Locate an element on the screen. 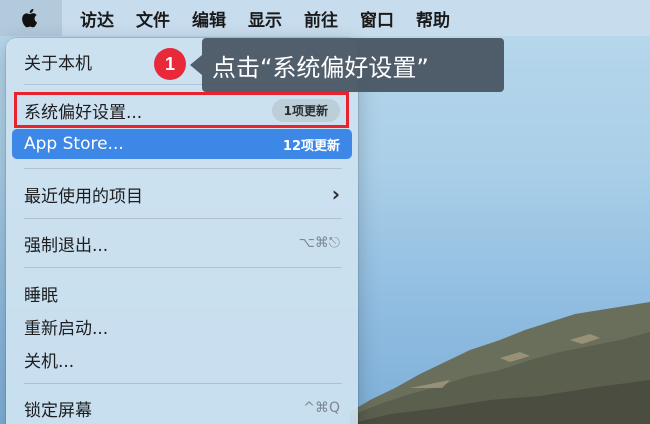  apple-menu-button is located at coordinates (31, 18).